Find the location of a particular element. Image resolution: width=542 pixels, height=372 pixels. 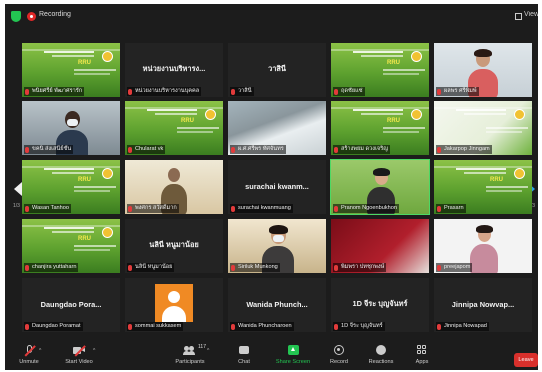

participant-name-label: Prasarn is located at coordinates (451, 208).